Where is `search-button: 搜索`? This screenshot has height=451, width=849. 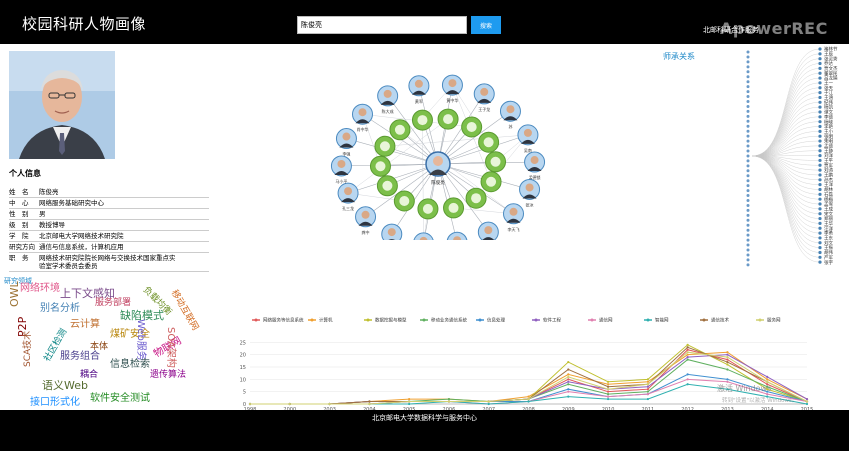 search-button: 搜索 is located at coordinates (486, 25).